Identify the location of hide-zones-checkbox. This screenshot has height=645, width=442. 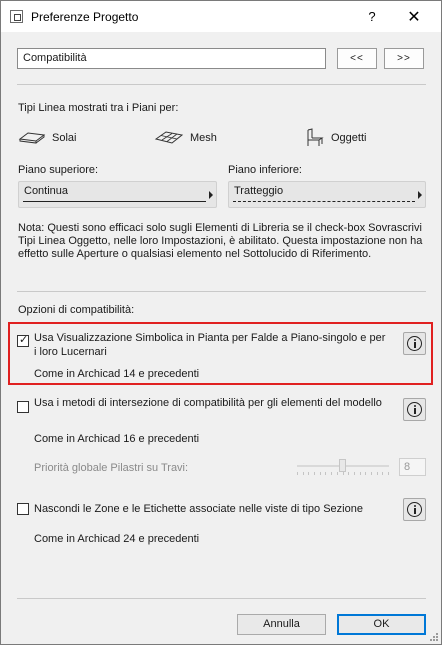
(23, 509).